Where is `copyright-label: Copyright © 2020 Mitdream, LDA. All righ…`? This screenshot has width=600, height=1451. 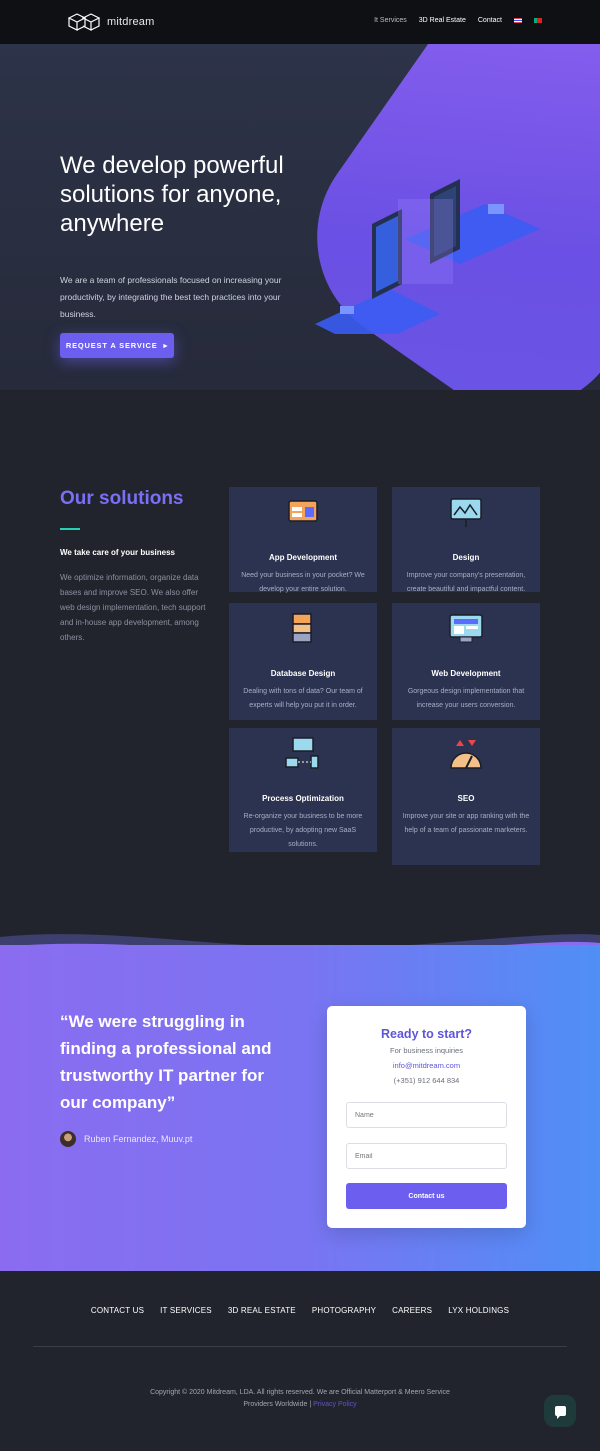
copyright-label: Copyright © 2020 Mitdream, LDA. All righ… is located at coordinates (300, 1398).